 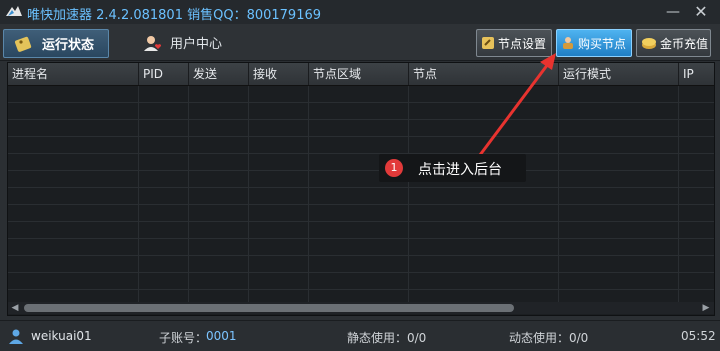 I want to click on callout-step-badge: 1, so click(x=394, y=168).